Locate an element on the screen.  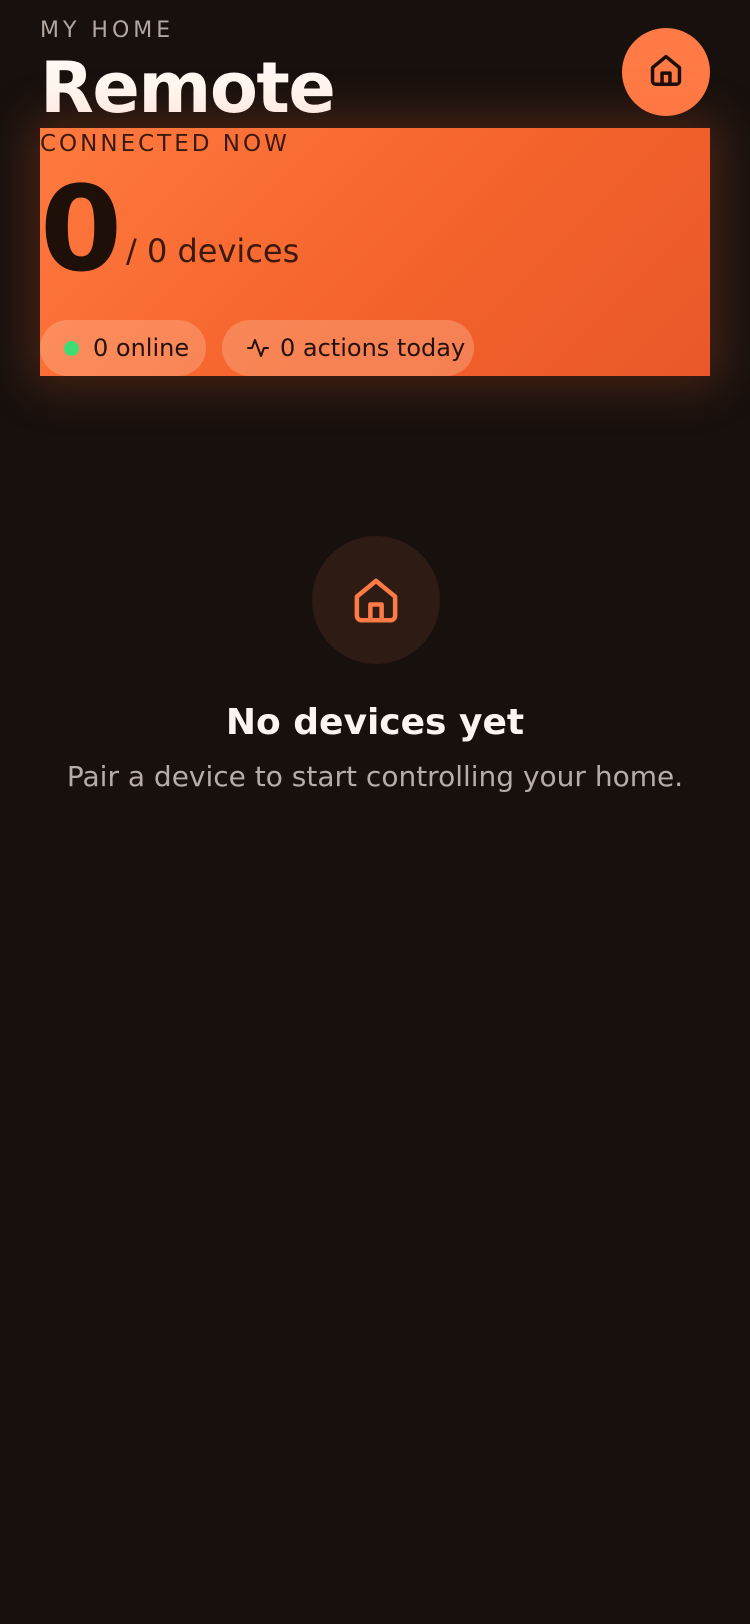
connected-count: 0 is located at coordinates (81, 229).